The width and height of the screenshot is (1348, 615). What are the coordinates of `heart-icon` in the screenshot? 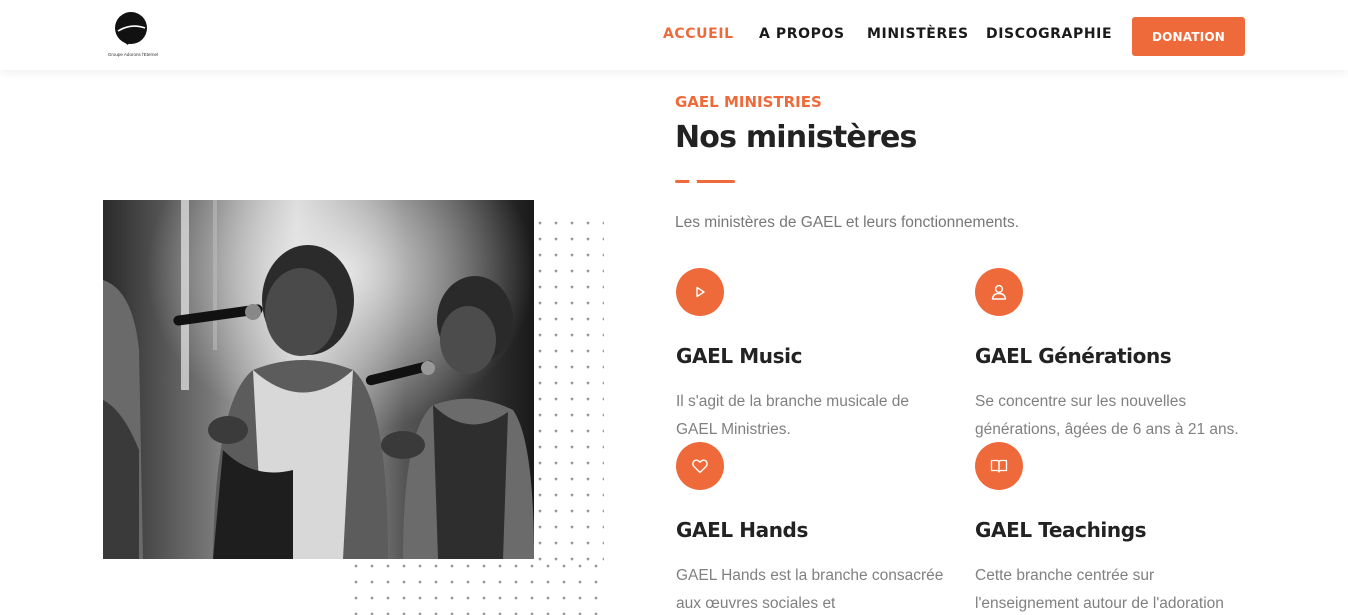 It's located at (700, 466).